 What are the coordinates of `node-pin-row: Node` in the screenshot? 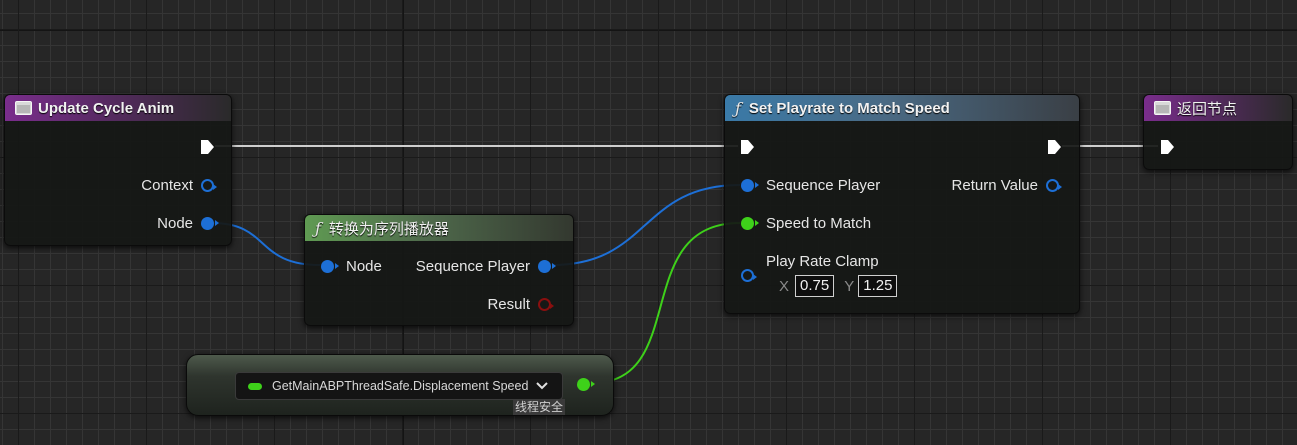 It's located at (188, 223).